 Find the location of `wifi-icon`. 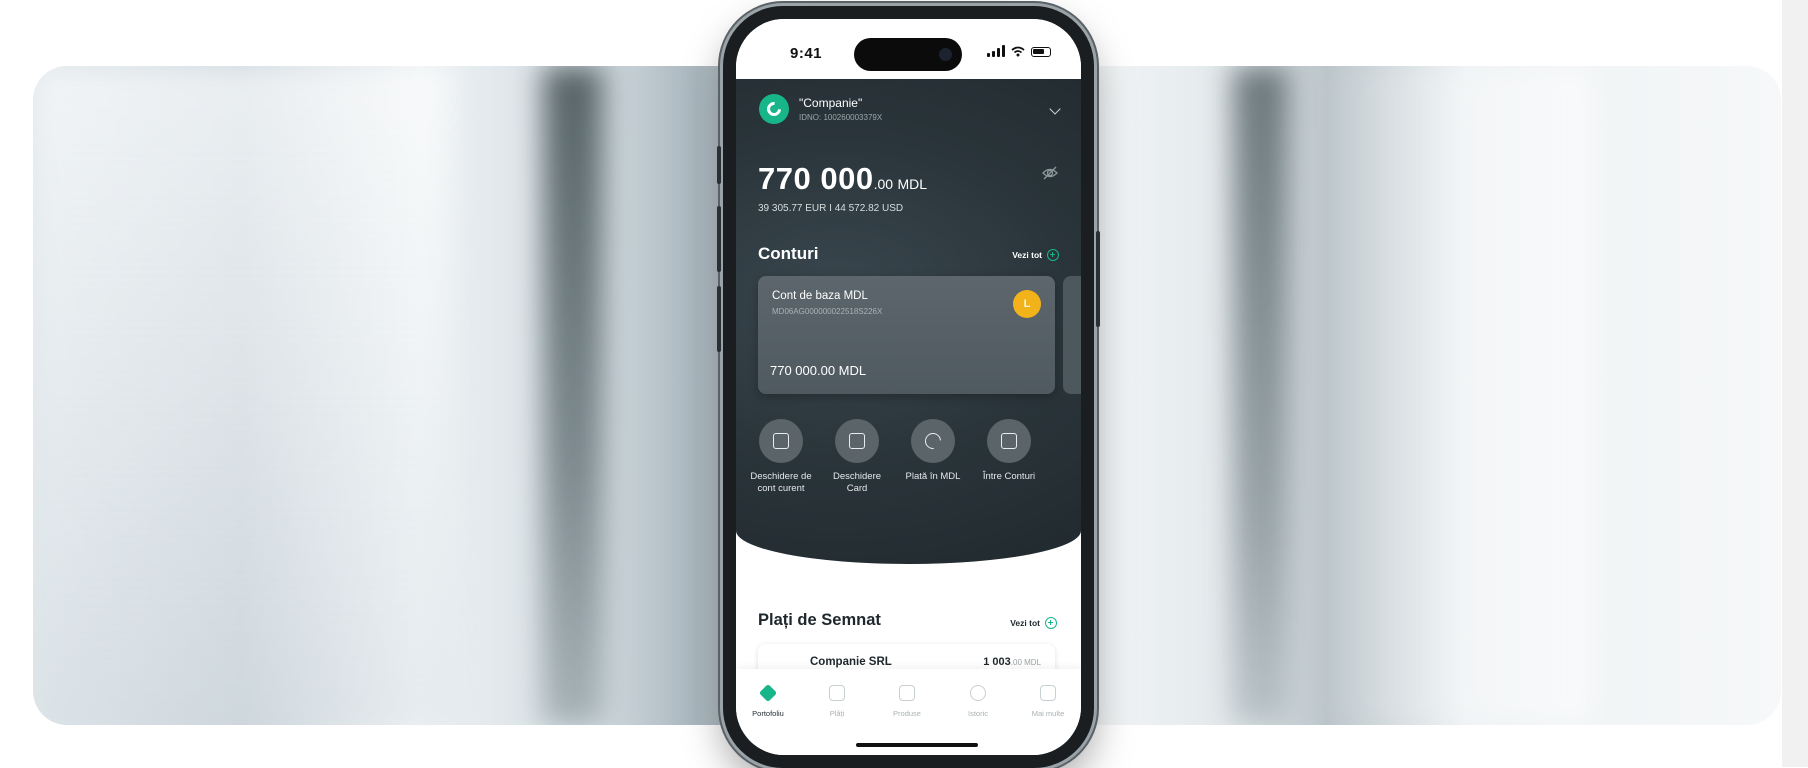

wifi-icon is located at coordinates (1018, 51).